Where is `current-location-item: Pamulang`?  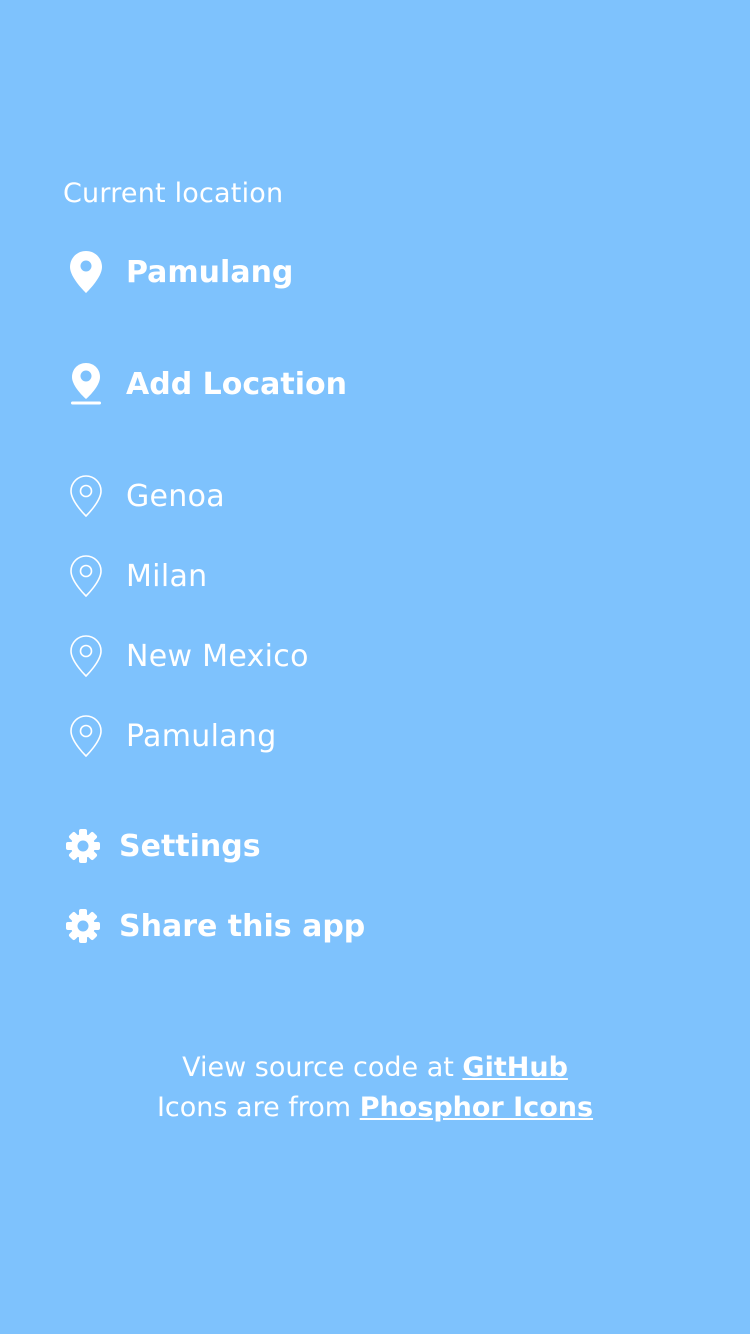
current-location-item: Pamulang is located at coordinates (178, 272).